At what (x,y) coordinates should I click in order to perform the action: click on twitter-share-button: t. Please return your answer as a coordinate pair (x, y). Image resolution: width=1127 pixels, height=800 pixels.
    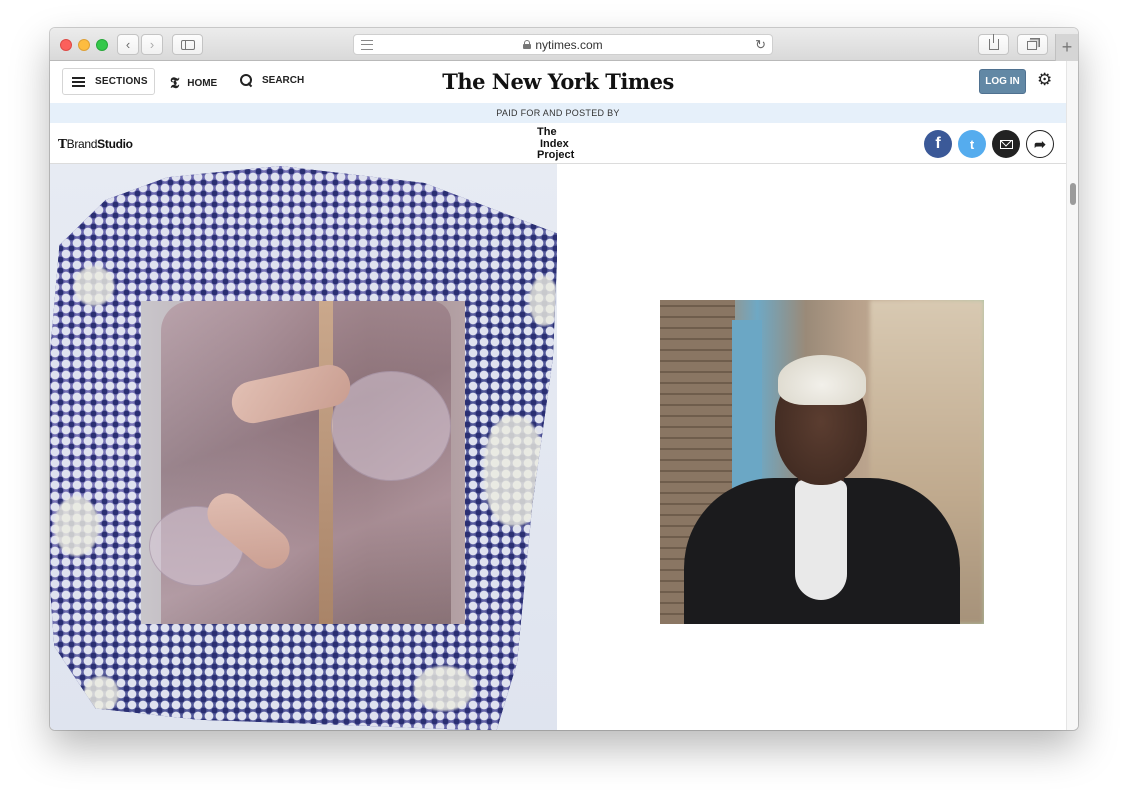
    Looking at the image, I should click on (972, 144).